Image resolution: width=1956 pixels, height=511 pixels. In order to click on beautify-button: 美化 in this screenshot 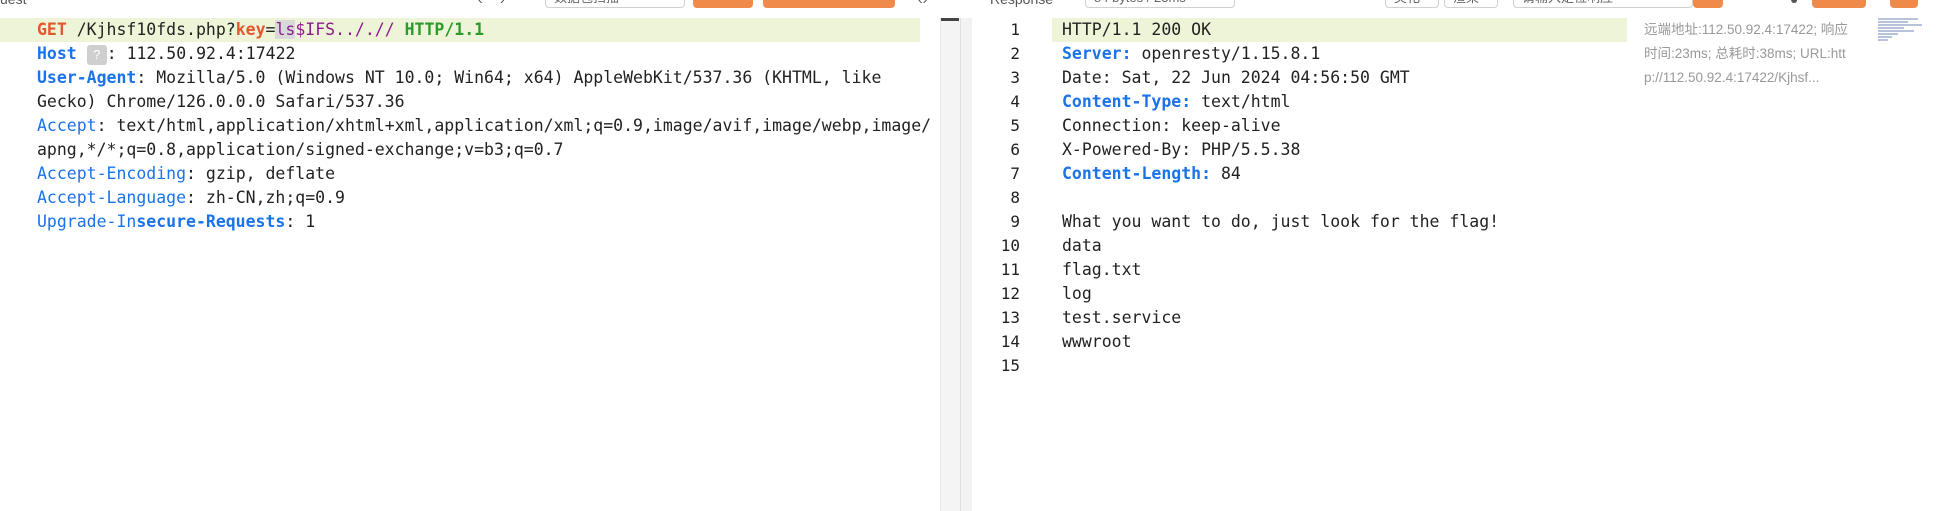, I will do `click(1412, 4)`.